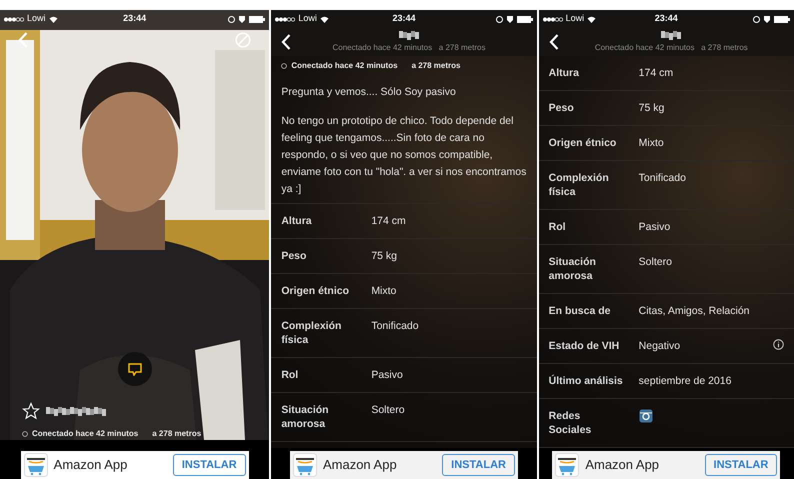 The image size is (794, 479). Describe the element at coordinates (645, 416) in the screenshot. I see `camera-app-icon` at that location.